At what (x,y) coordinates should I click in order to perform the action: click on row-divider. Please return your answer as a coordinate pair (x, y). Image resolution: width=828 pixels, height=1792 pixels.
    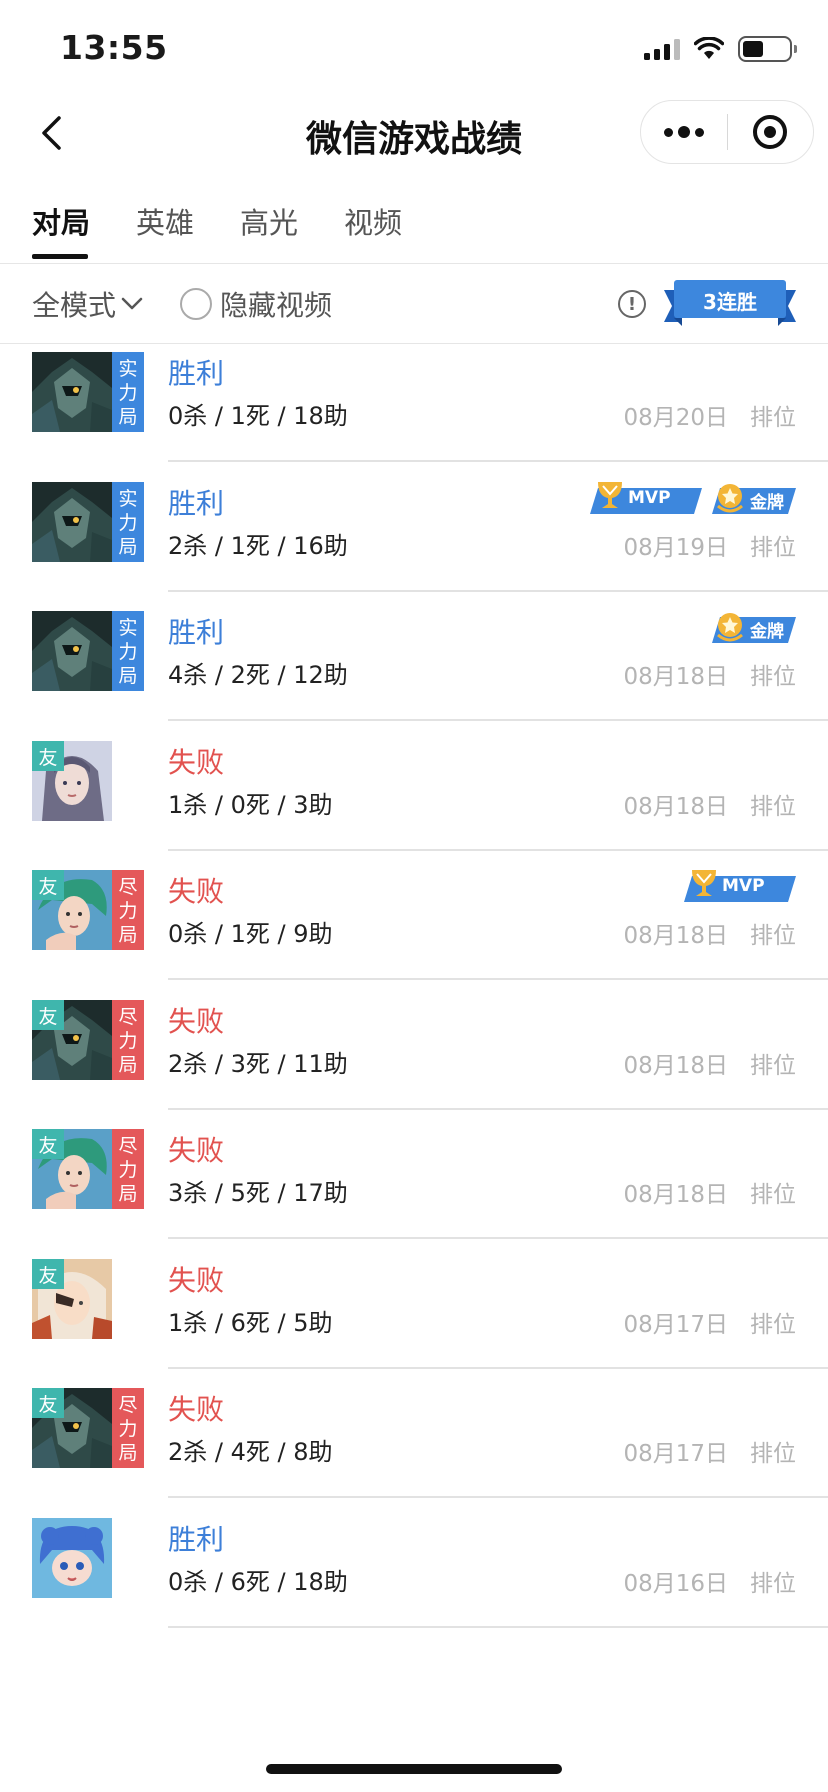
    Looking at the image, I should click on (498, 1627).